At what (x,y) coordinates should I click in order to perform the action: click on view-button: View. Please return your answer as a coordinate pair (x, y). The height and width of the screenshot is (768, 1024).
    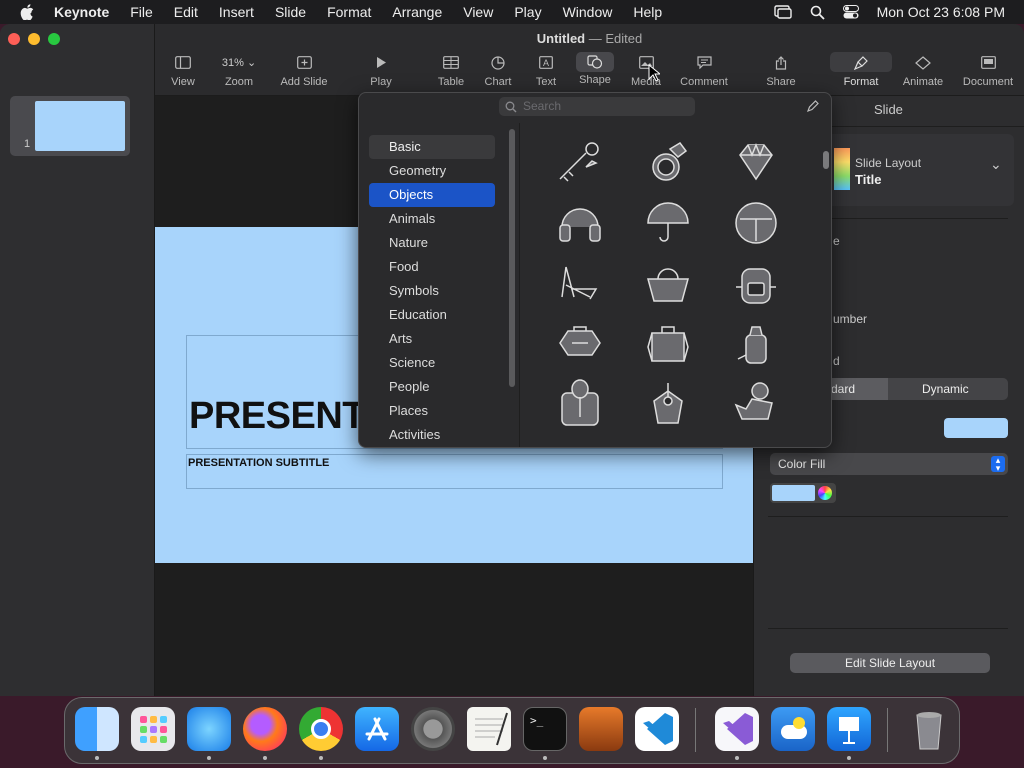
    Looking at the image, I should click on (183, 72).